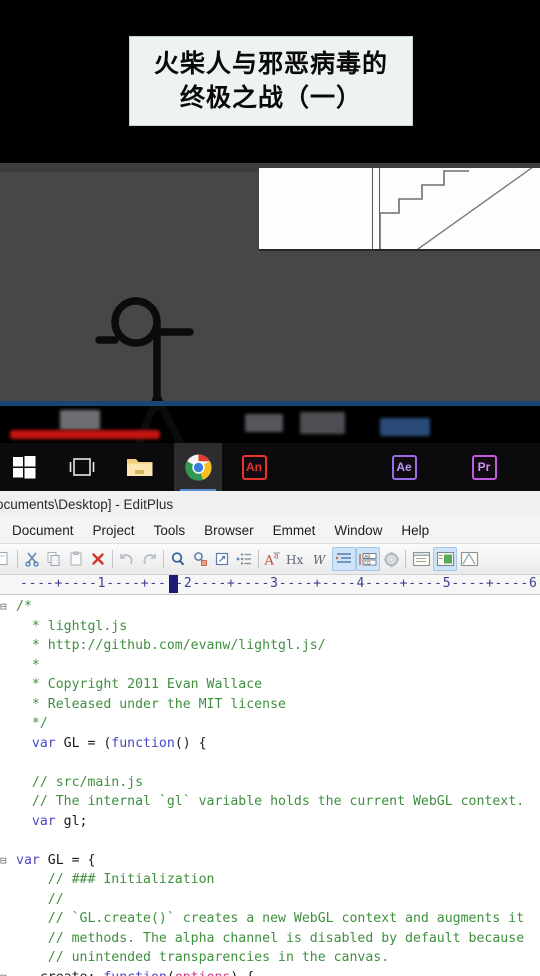 The image size is (540, 976). I want to click on video-title-line-1: 火柴人与邪恶病毒的, so click(270, 64).